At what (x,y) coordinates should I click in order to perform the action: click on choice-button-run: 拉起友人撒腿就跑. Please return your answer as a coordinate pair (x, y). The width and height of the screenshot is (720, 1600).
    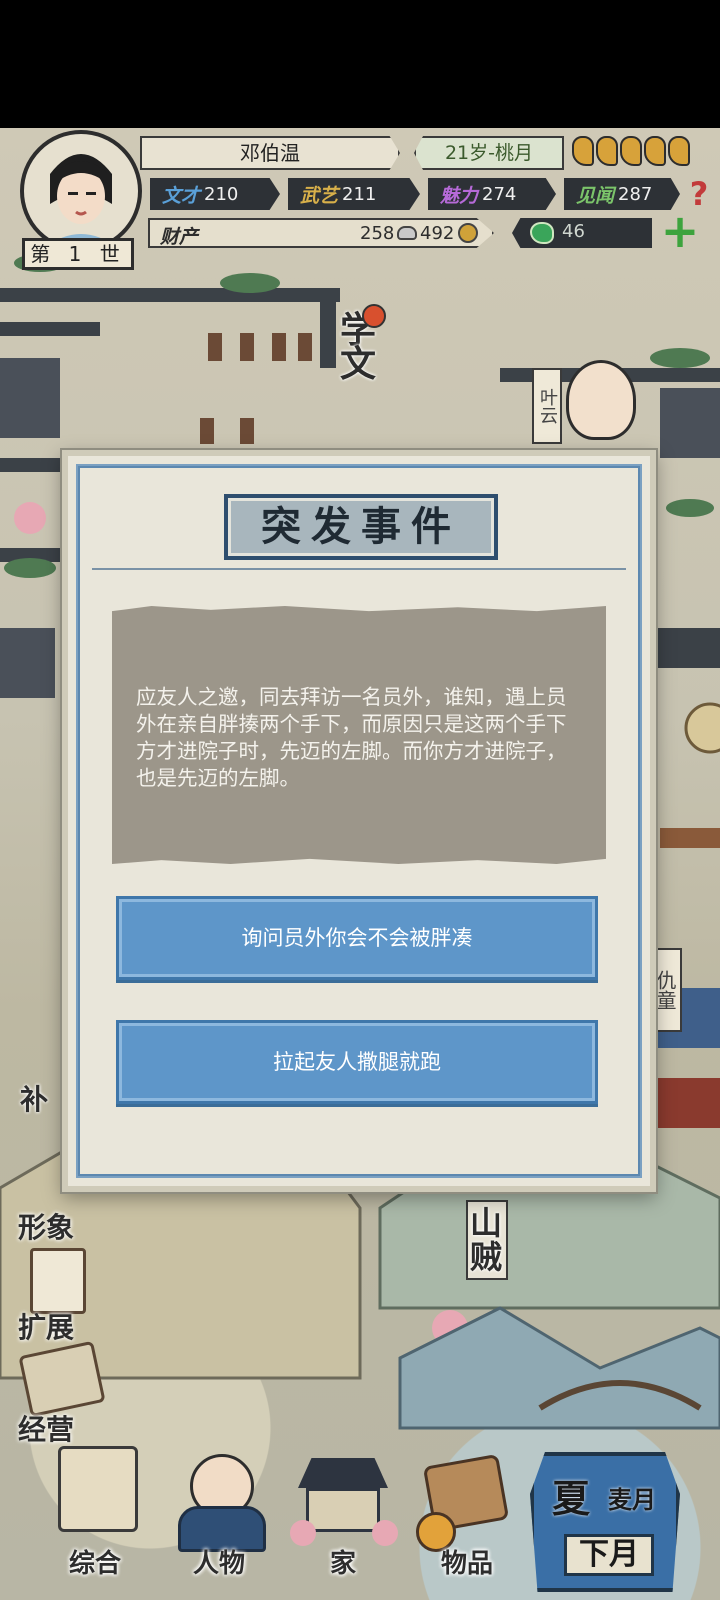
    Looking at the image, I should click on (357, 1062).